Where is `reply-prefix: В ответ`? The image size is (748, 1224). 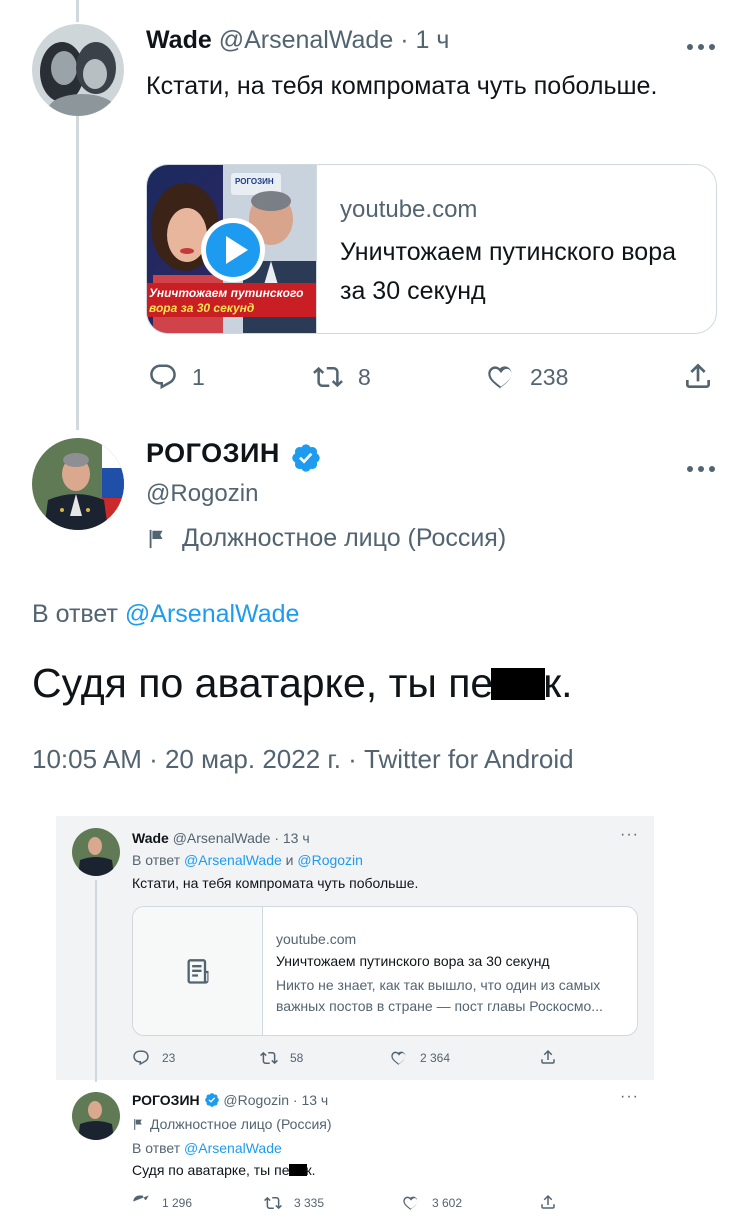 reply-prefix: В ответ is located at coordinates (75, 614).